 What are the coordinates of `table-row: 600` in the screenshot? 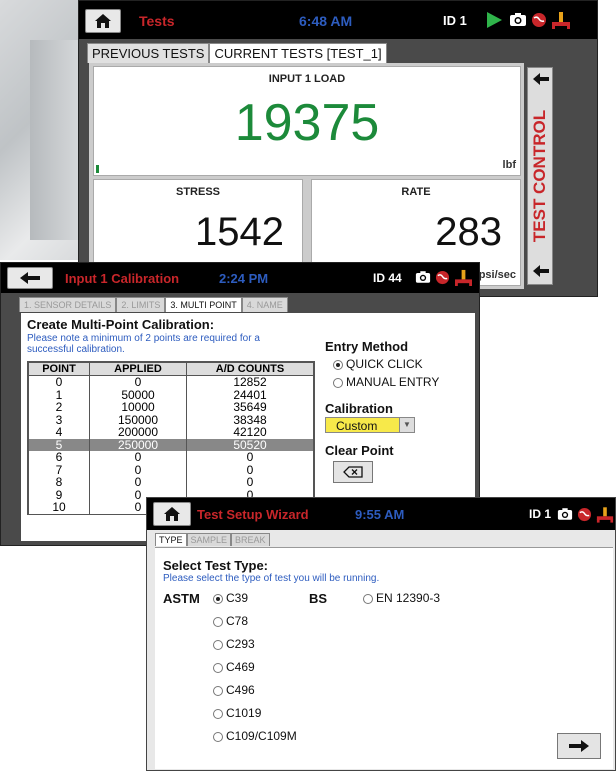 It's located at (171, 457).